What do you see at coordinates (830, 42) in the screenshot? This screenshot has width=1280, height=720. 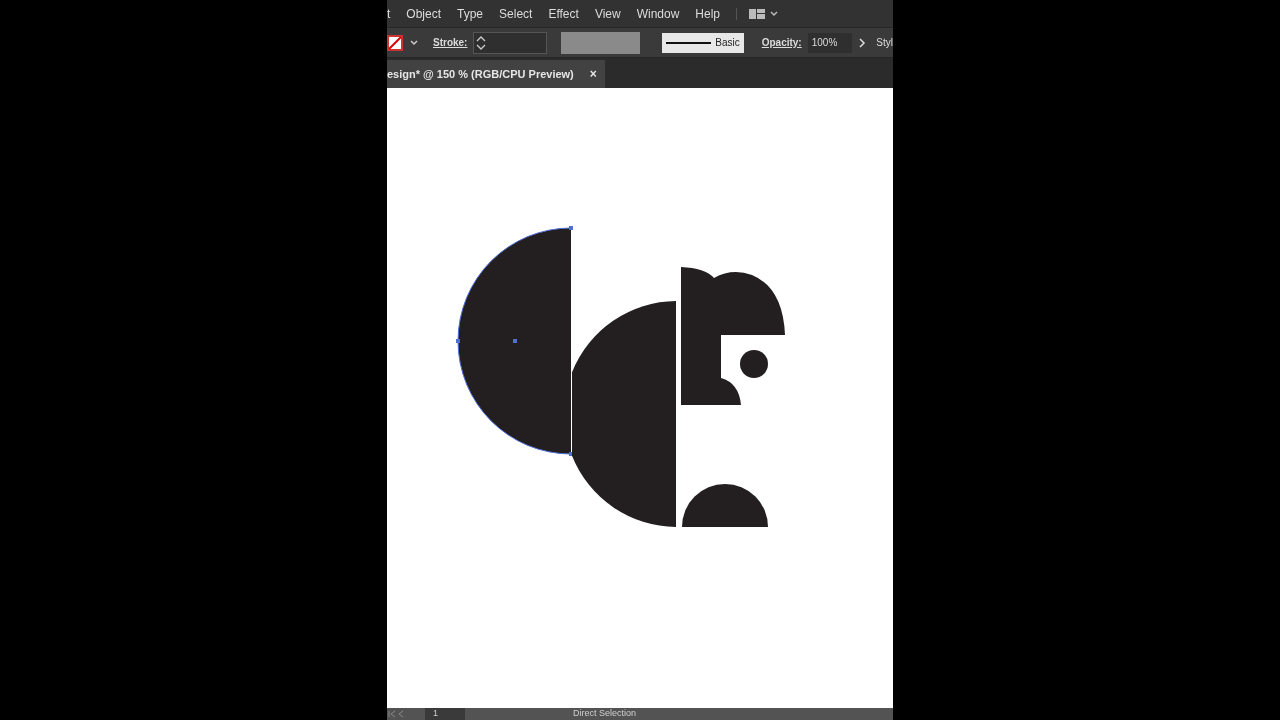 I see `opacity-field: 100%` at bounding box center [830, 42].